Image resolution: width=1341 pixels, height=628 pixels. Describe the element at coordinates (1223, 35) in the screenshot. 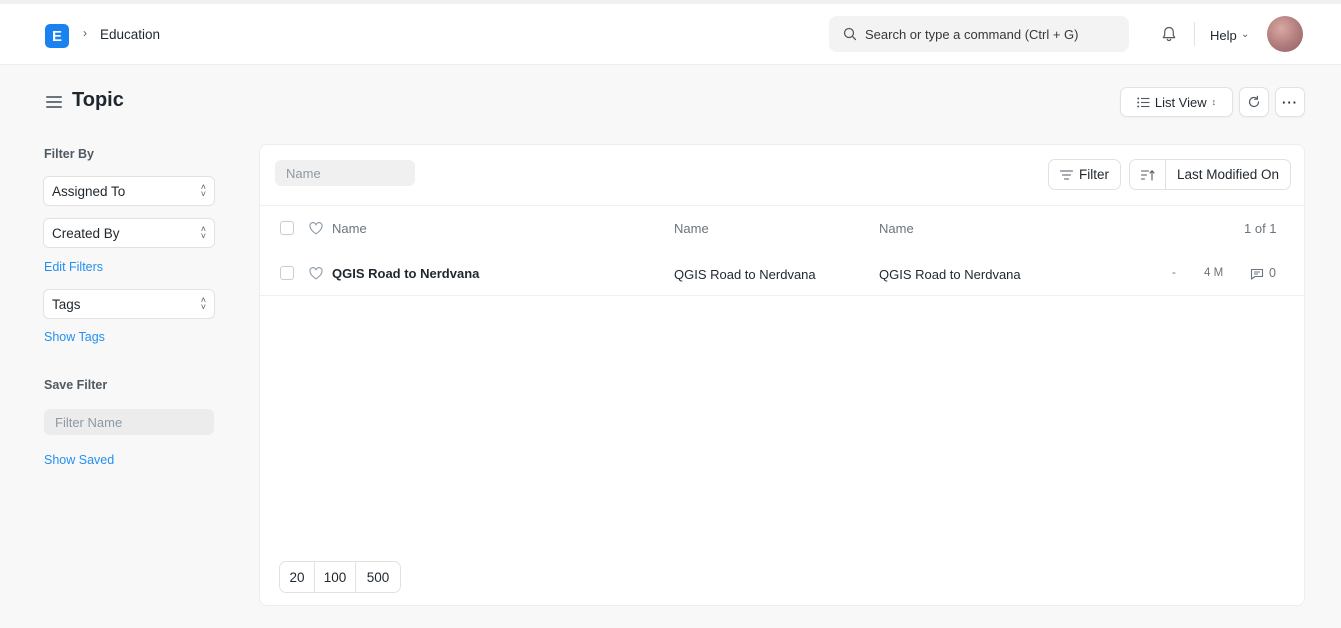

I see `help-menu: Help` at that location.